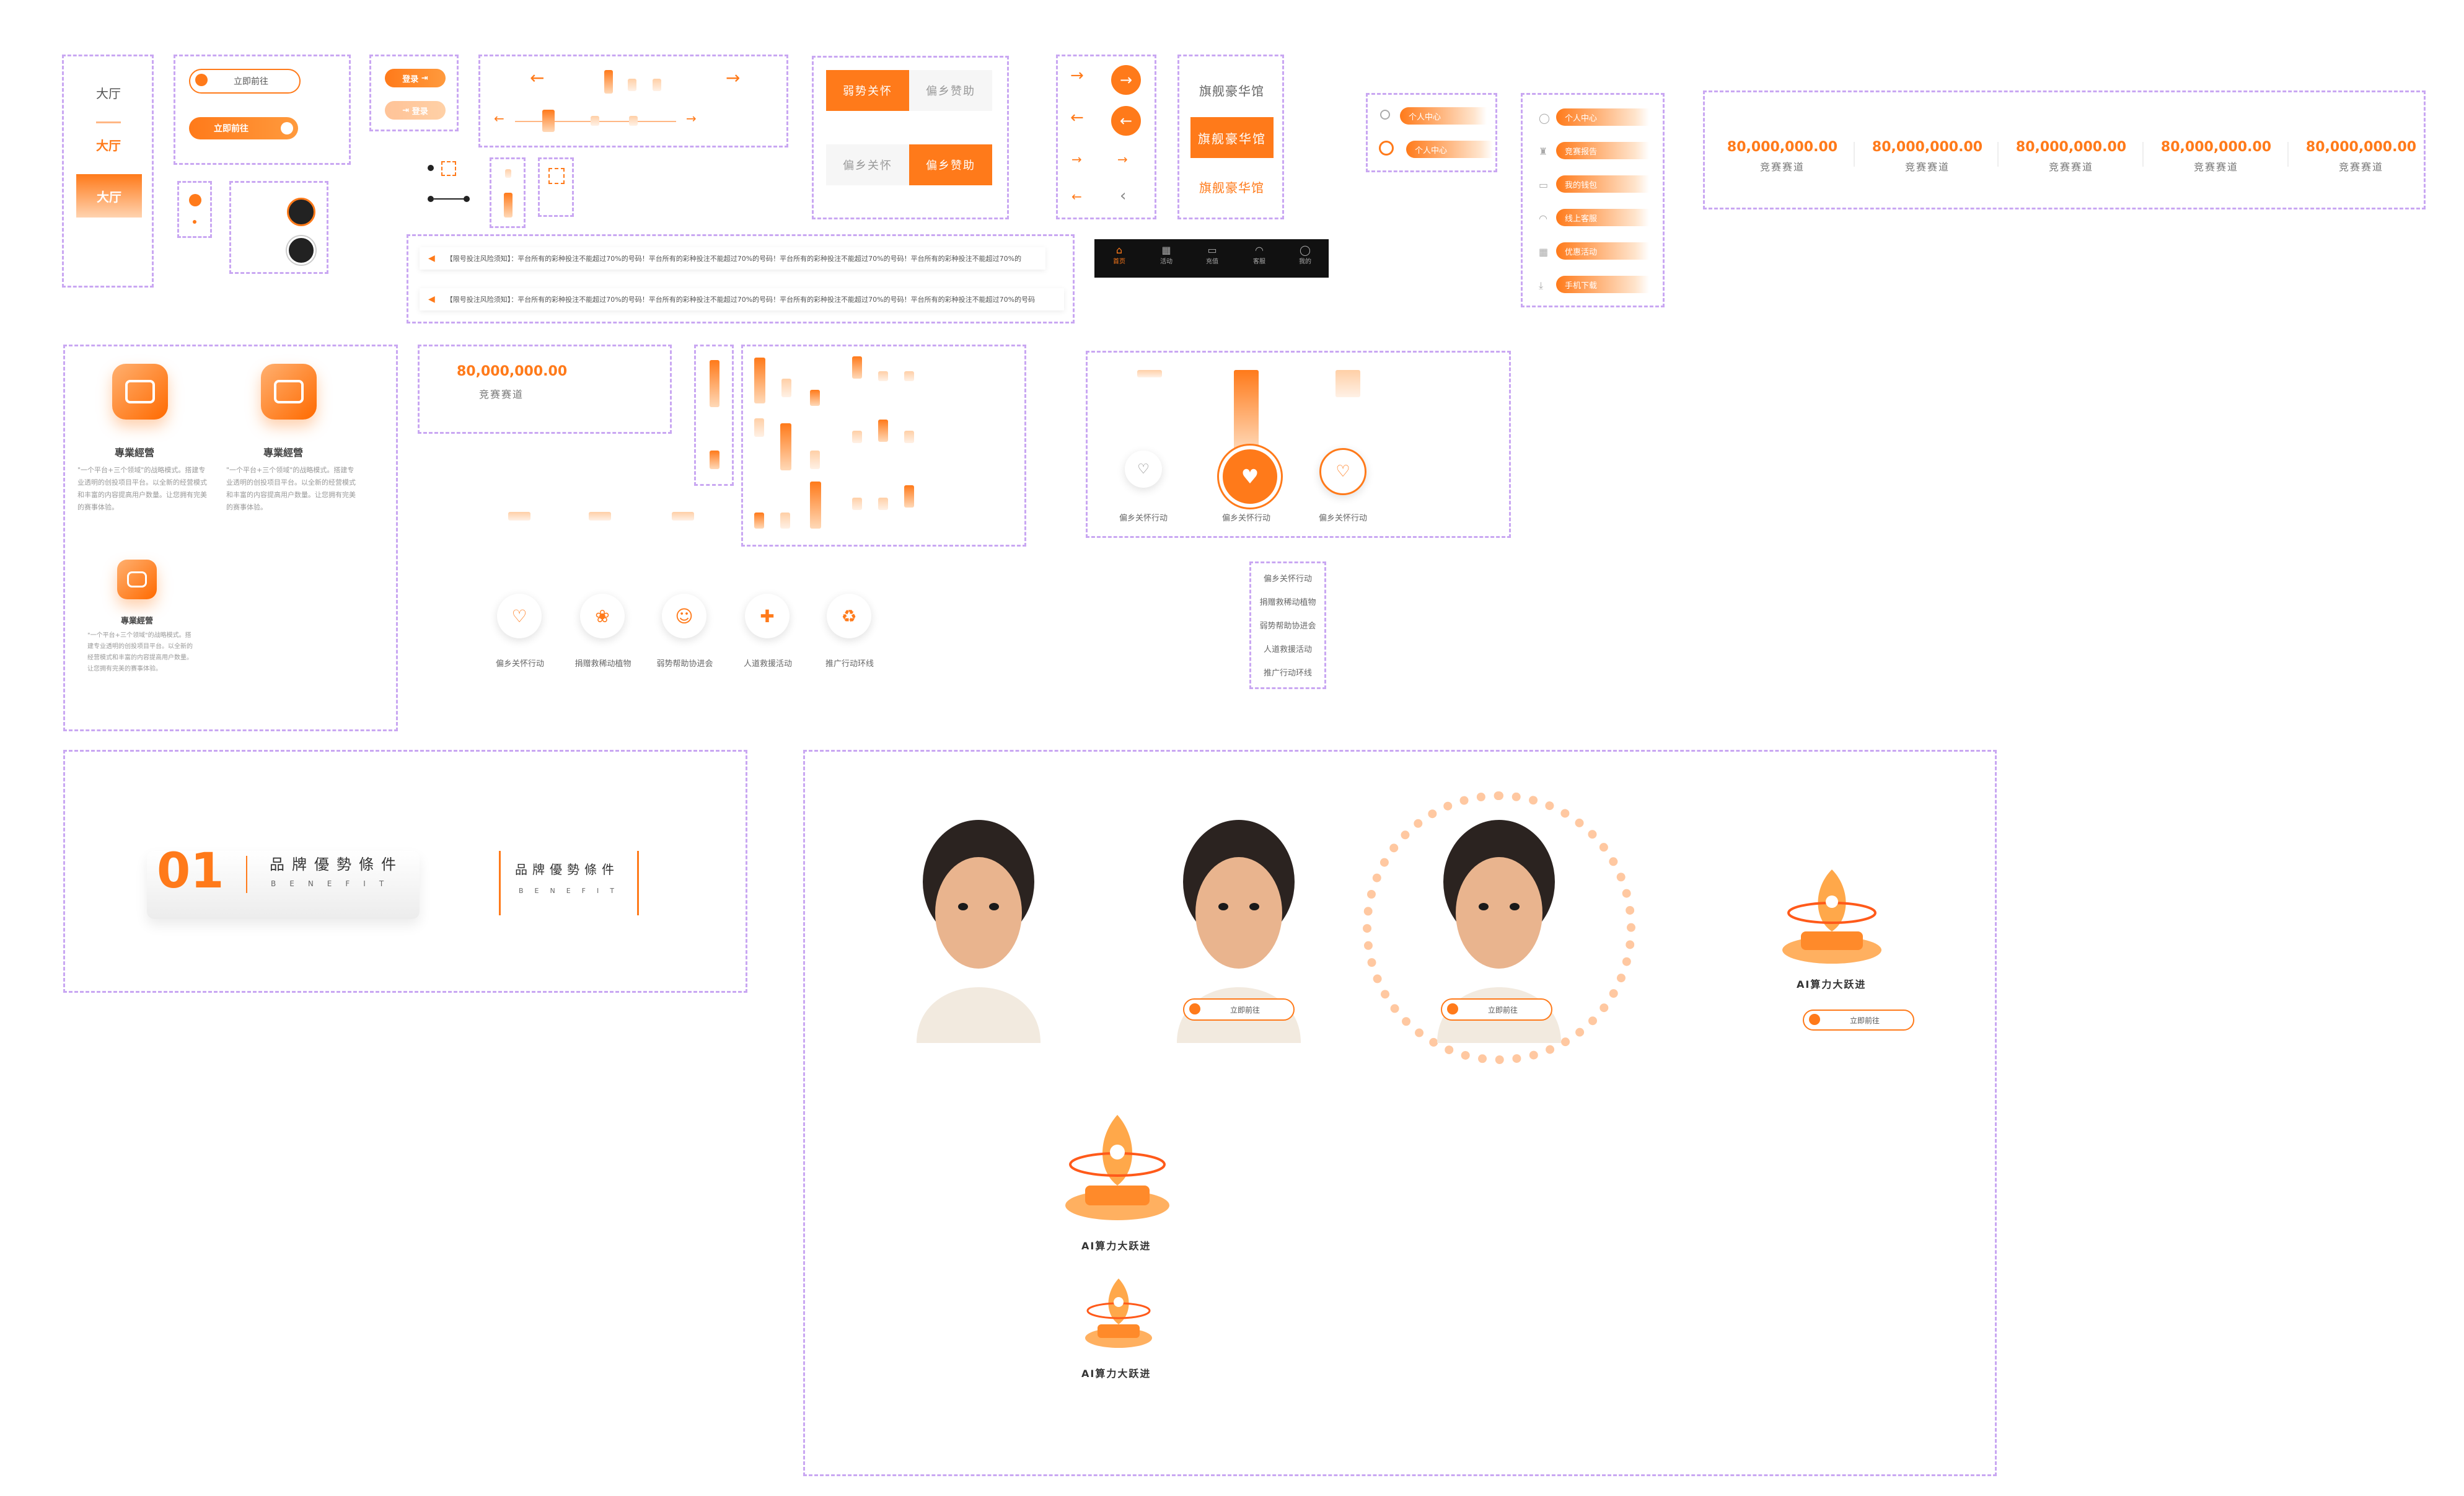  Describe the element at coordinates (1123, 196) in the screenshot. I see `chevron-left-icon: ‹` at that location.